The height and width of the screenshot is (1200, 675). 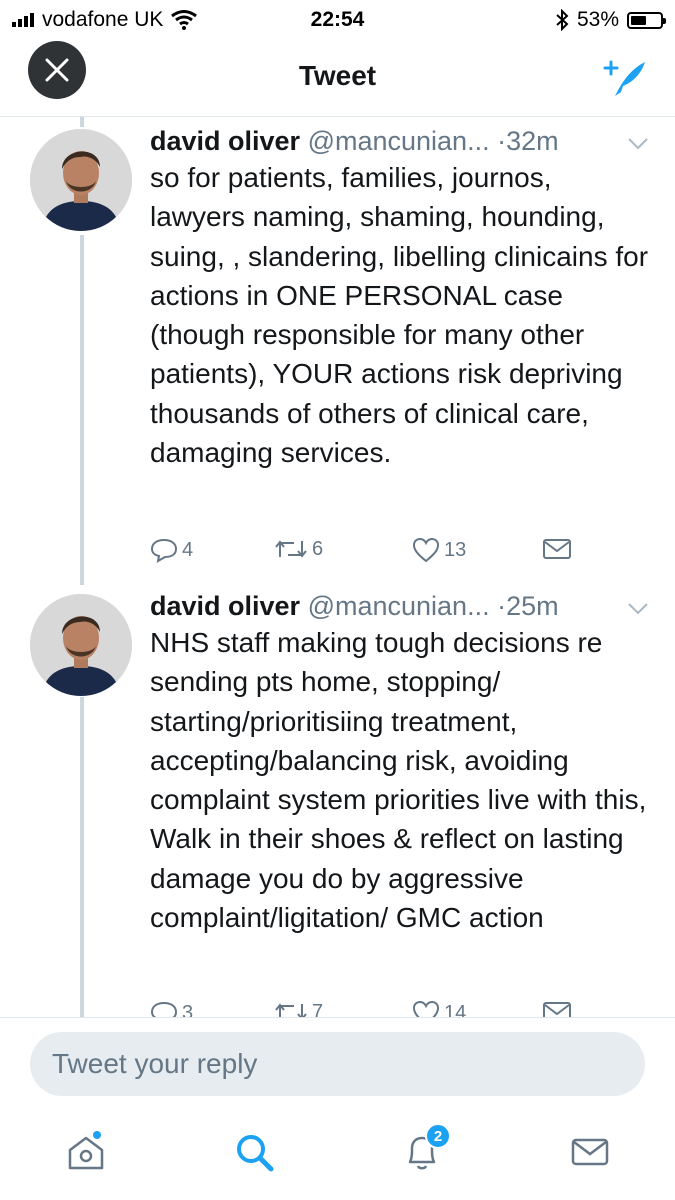 I want to click on page-title: Tweet, so click(x=337, y=75).